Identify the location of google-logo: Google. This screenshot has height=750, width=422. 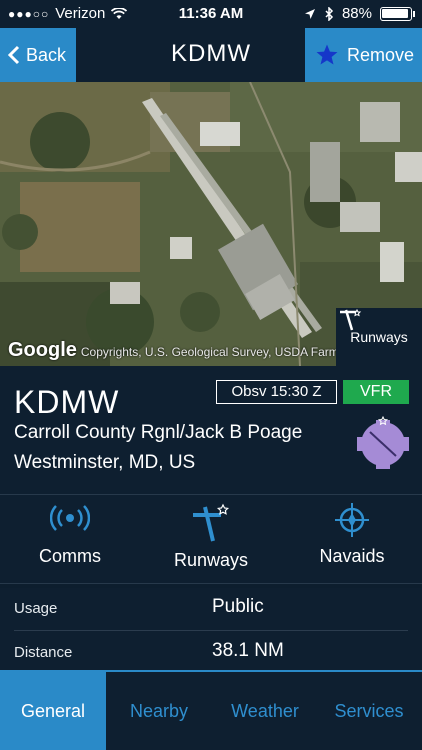
(42, 350).